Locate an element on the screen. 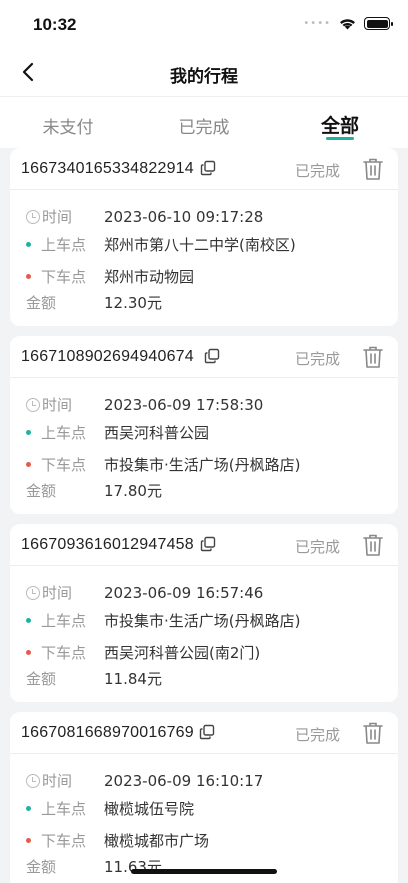  amount-row: 金额 17.80元 is located at coordinates (94, 490).